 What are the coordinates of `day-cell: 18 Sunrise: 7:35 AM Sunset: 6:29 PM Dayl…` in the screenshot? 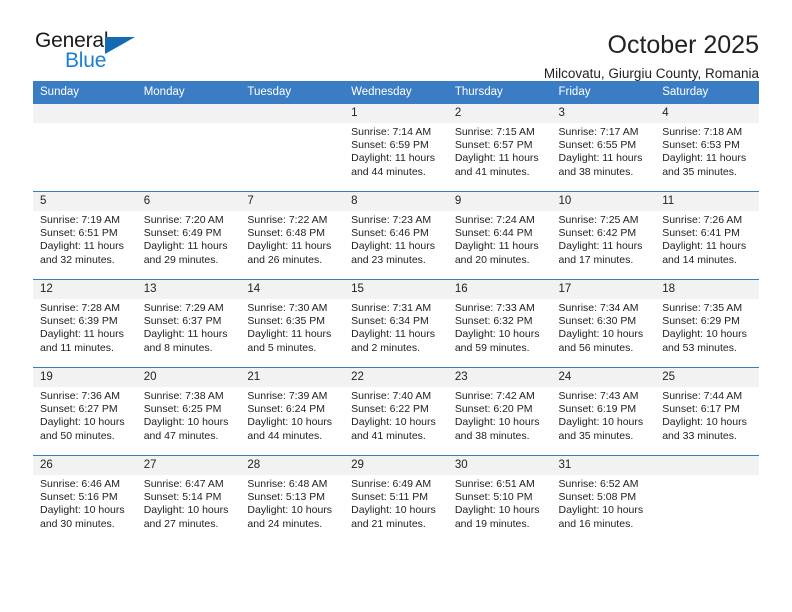 It's located at (707, 323).